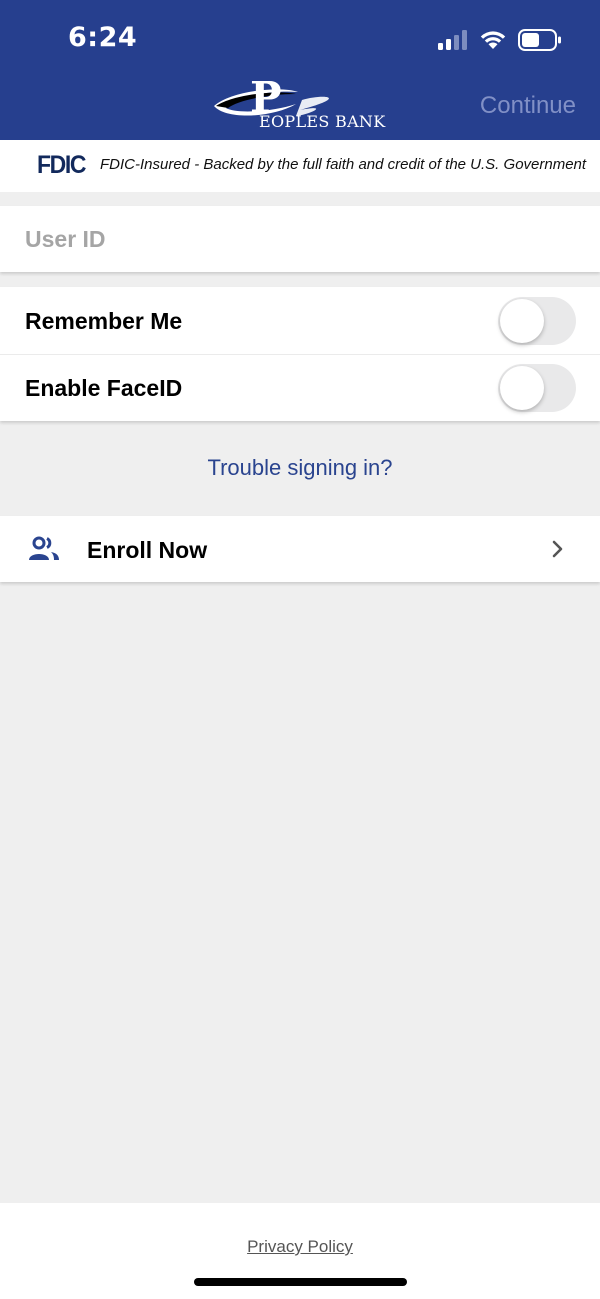 The width and height of the screenshot is (600, 1299). I want to click on wifi-icon, so click(493, 40).